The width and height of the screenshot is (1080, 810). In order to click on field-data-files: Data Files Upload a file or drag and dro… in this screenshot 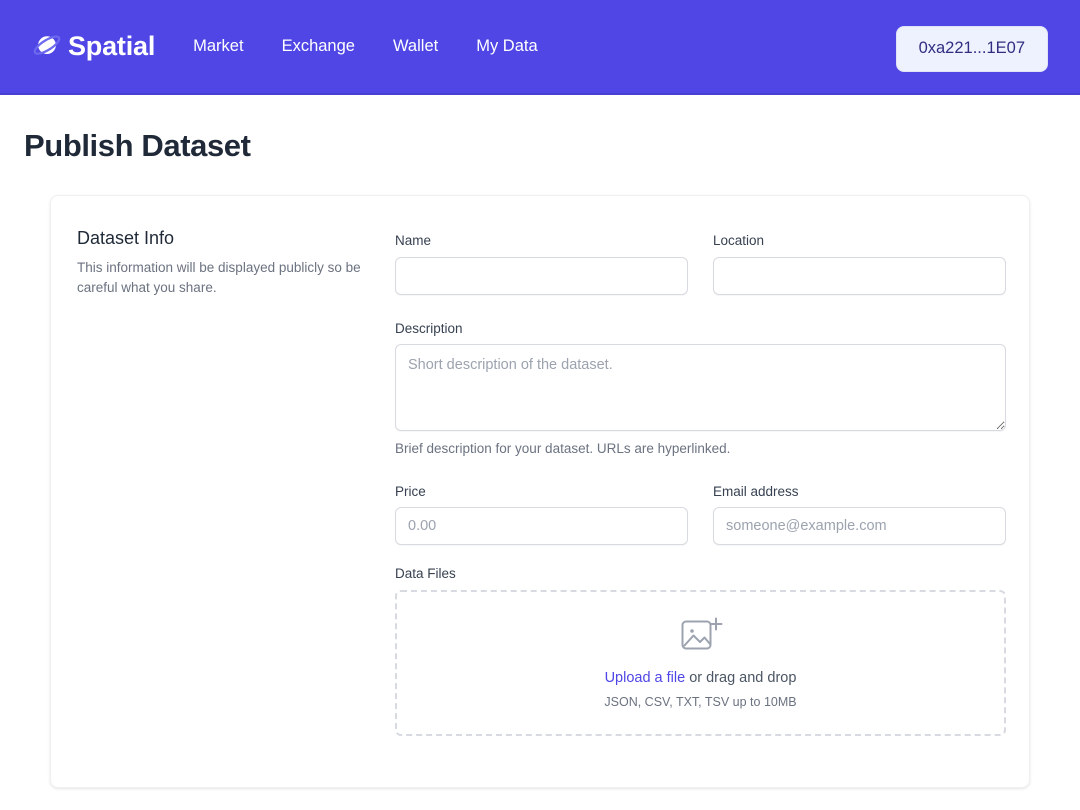, I will do `click(700, 650)`.